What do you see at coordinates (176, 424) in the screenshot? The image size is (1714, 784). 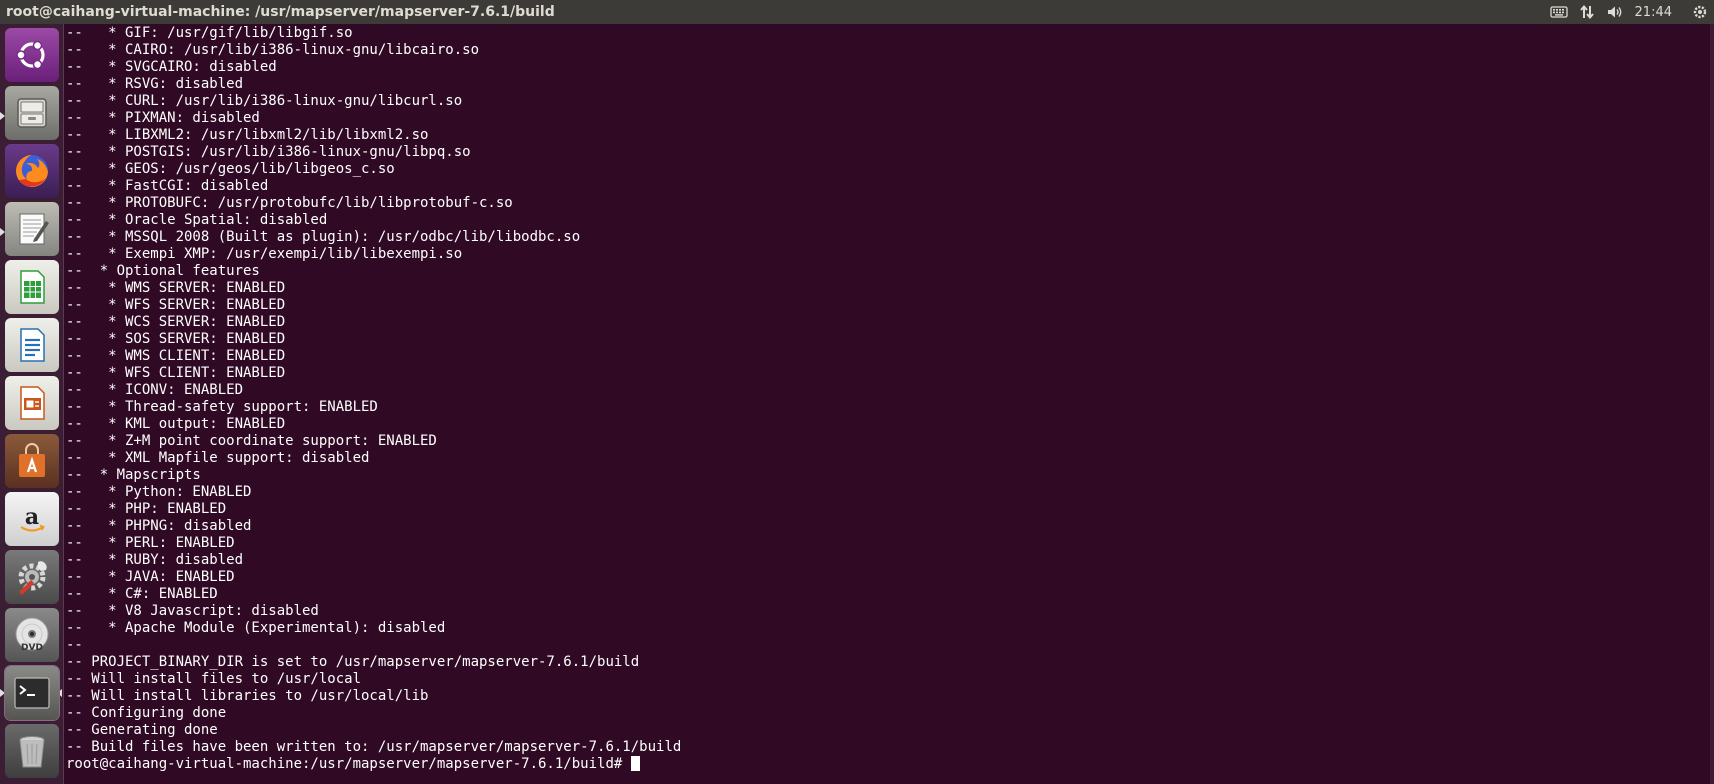 I see `terminal-line: -- * KML output: ENABLED` at bounding box center [176, 424].